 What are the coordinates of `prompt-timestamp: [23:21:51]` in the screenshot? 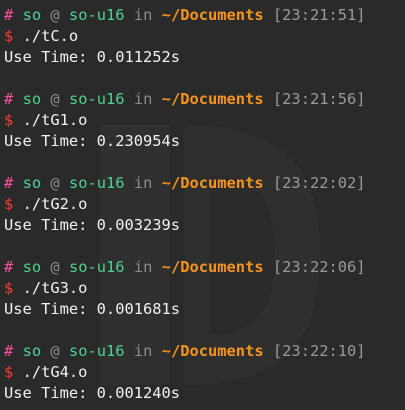 It's located at (319, 15).